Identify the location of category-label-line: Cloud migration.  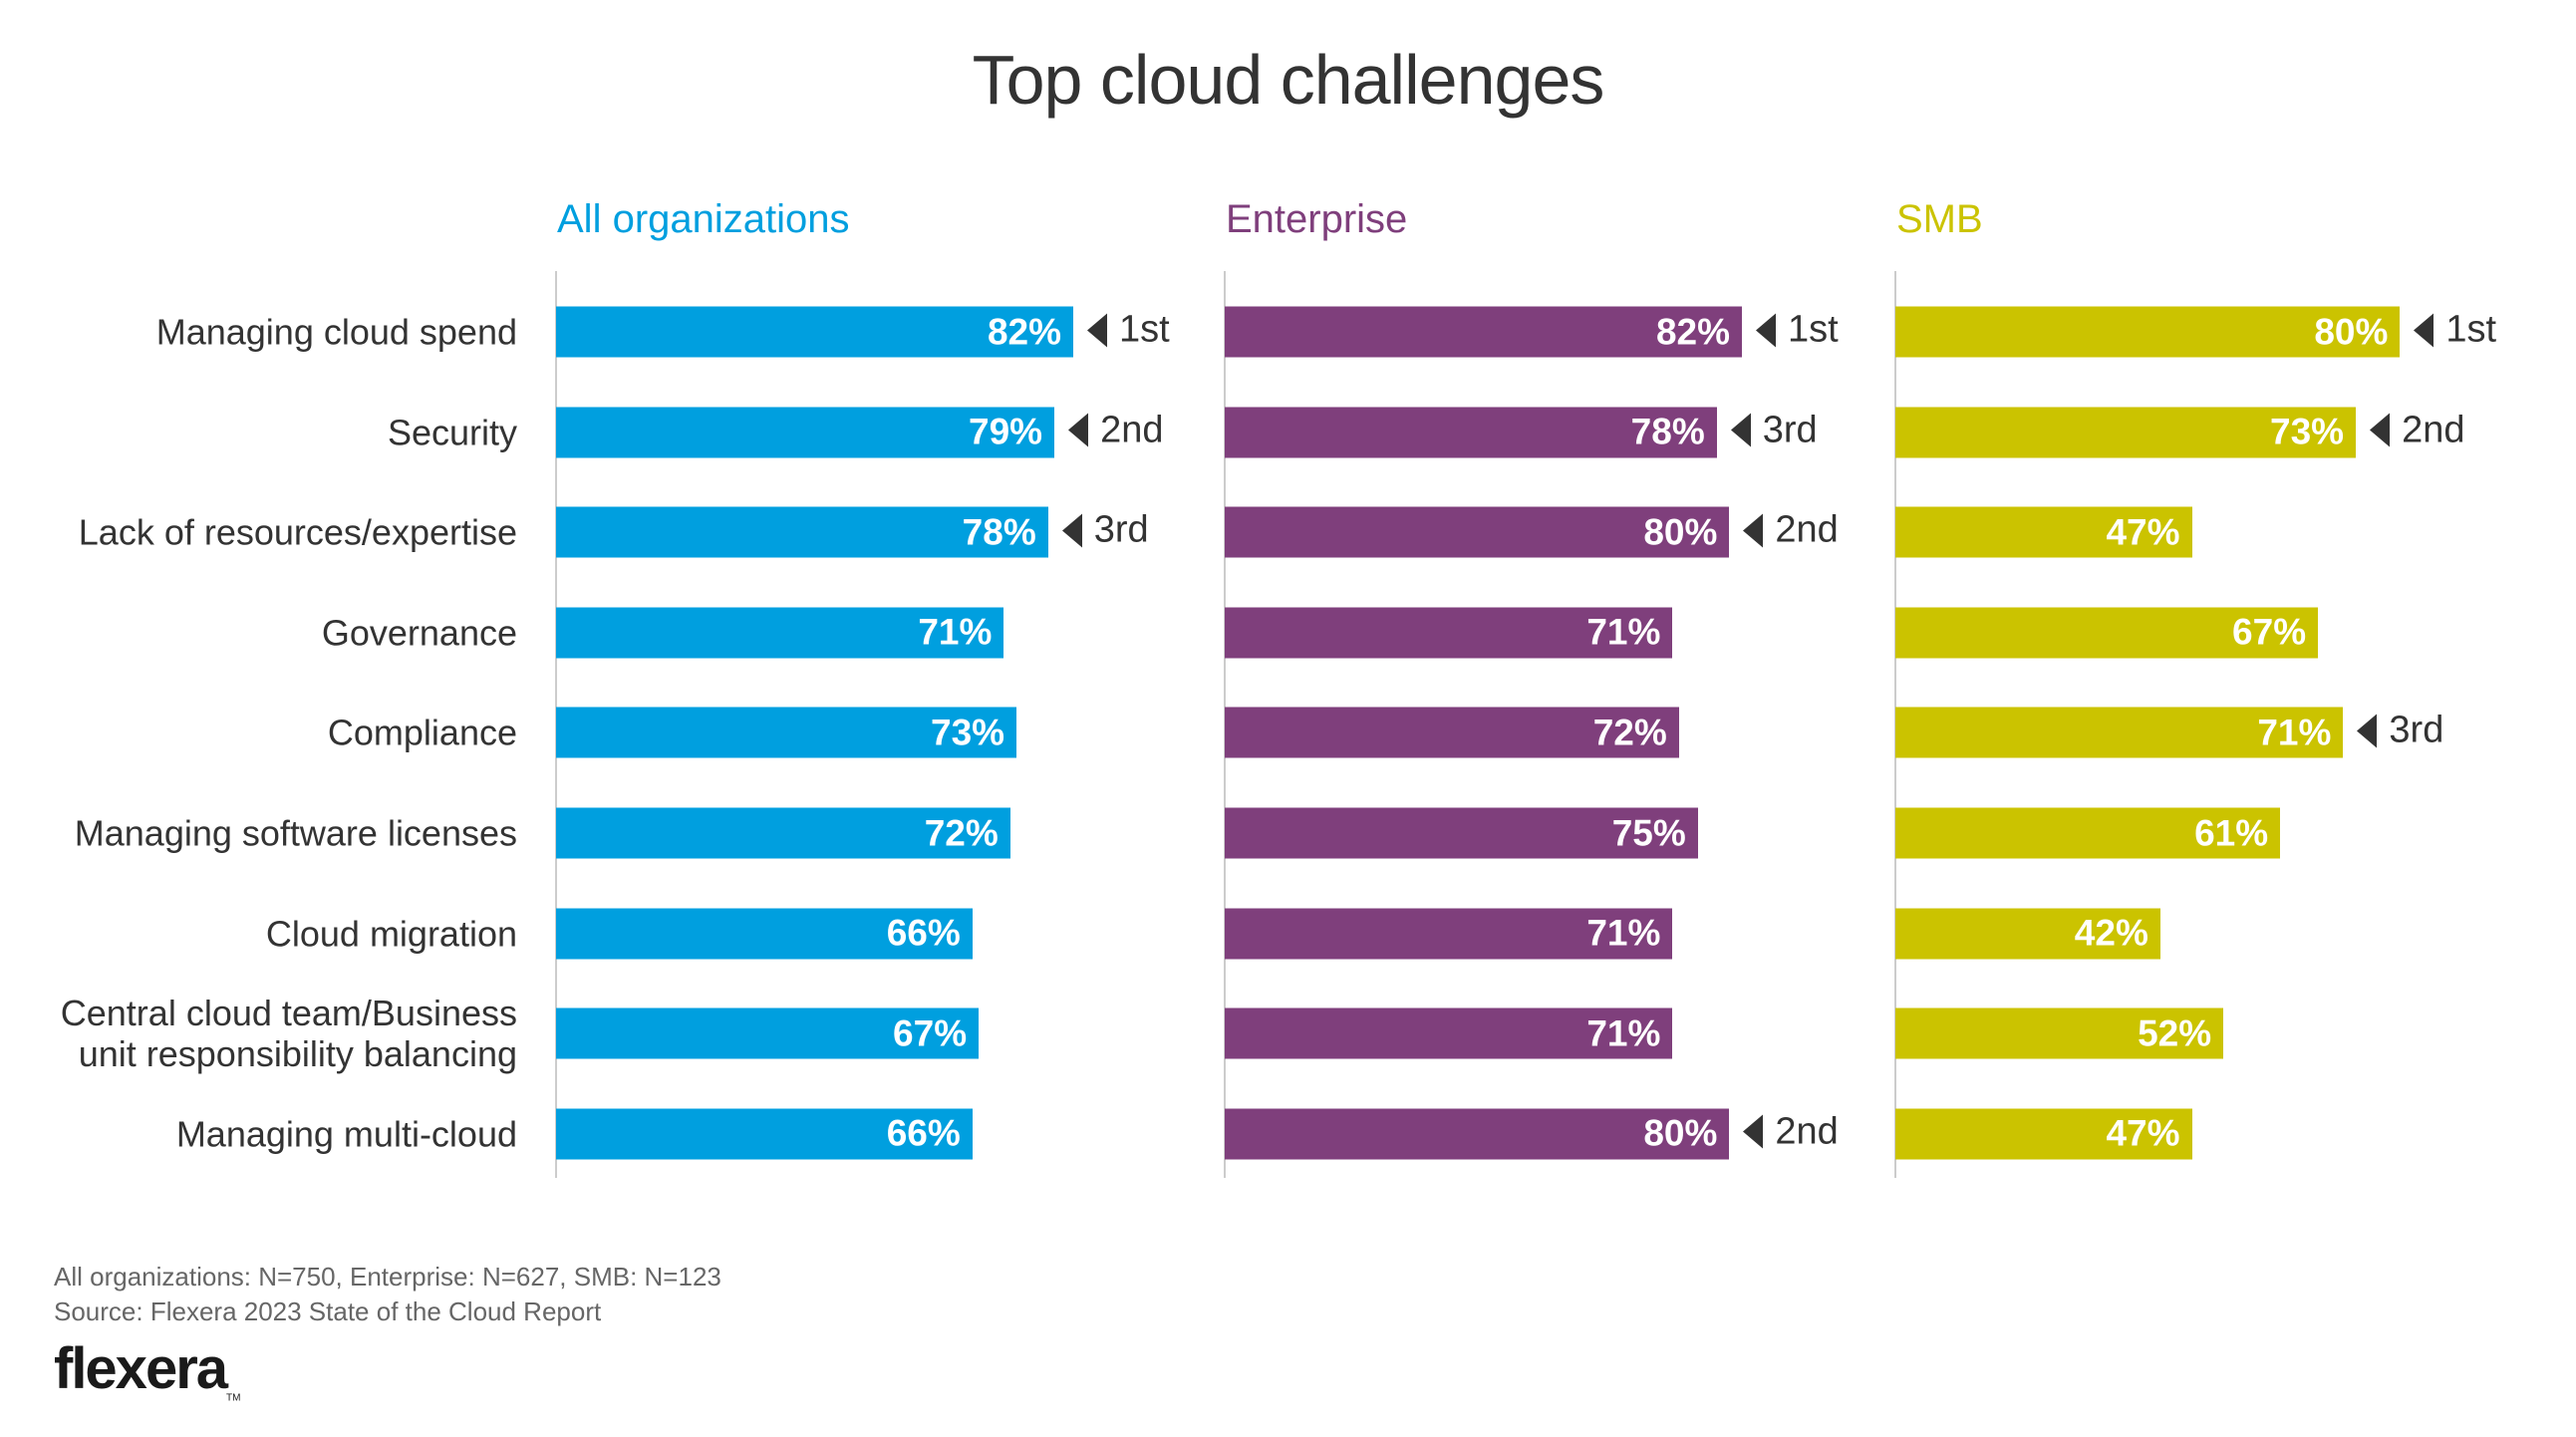
(391, 934).